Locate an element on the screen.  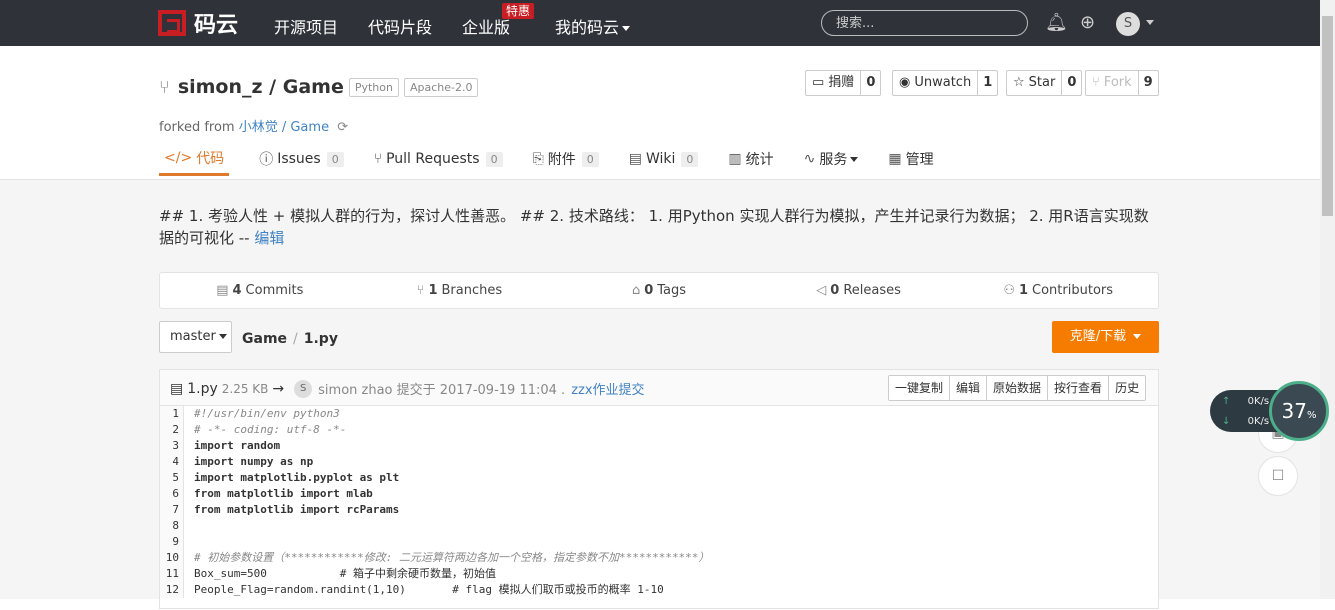
line-number: 7 is located at coordinates (172, 510).